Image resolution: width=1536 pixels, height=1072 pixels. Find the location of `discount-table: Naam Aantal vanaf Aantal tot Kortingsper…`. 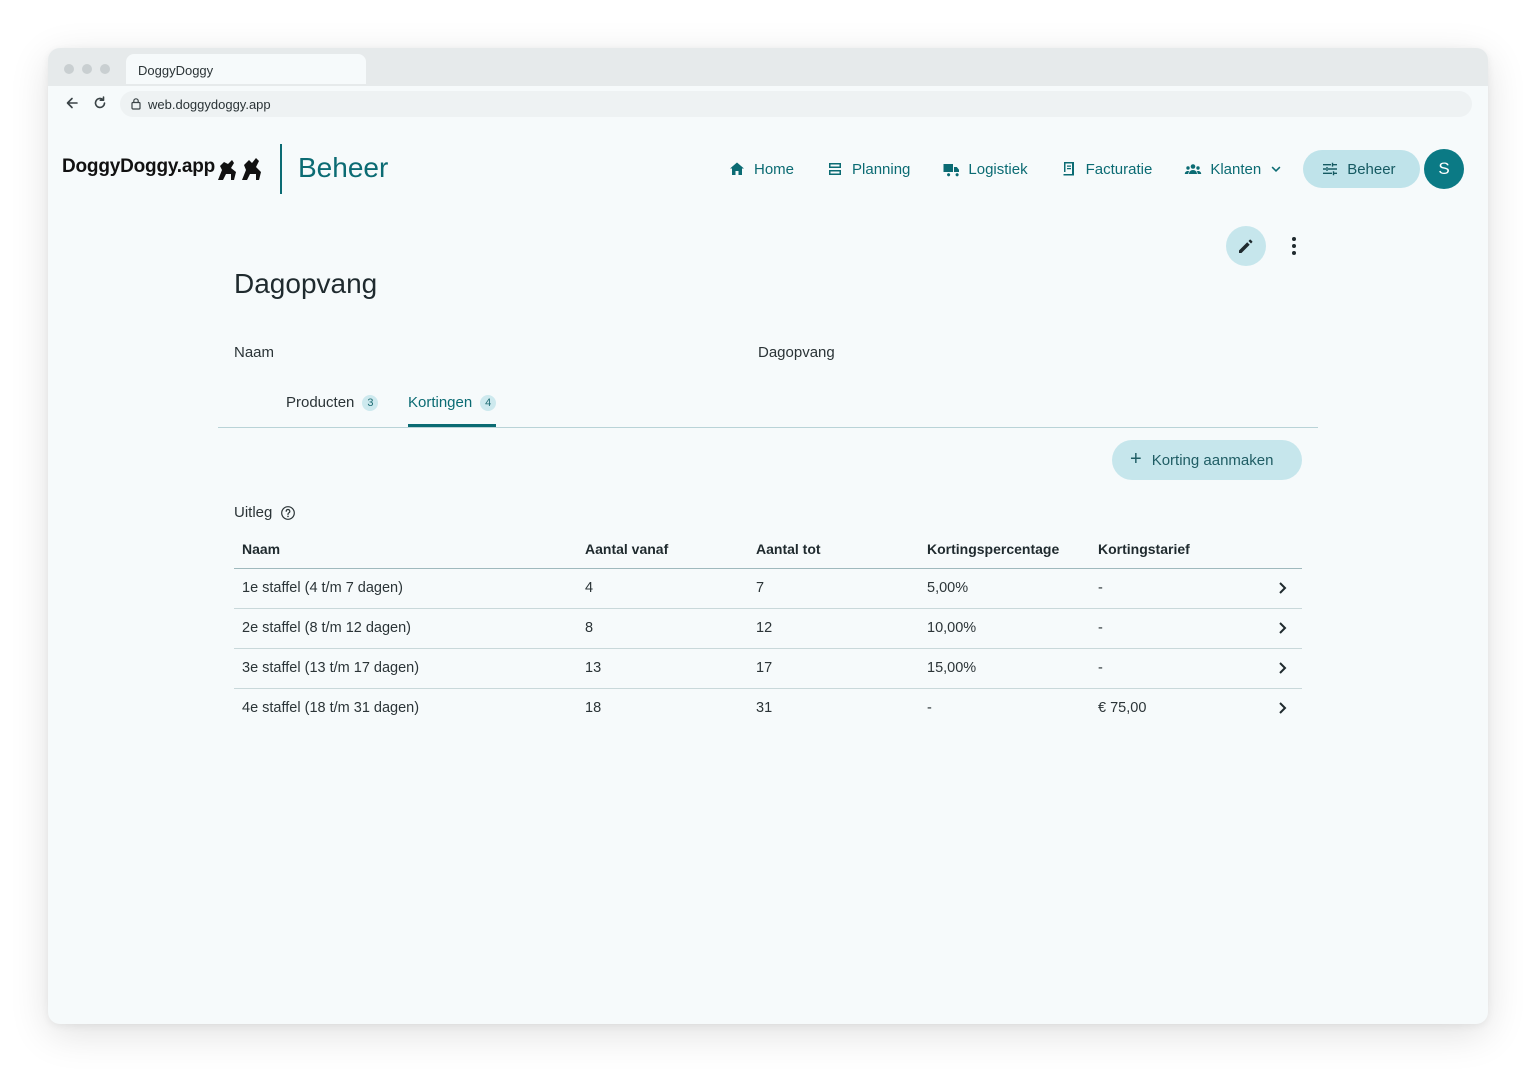

discount-table: Naam Aantal vanaf Aantal tot Kortingsper… is located at coordinates (768, 629).